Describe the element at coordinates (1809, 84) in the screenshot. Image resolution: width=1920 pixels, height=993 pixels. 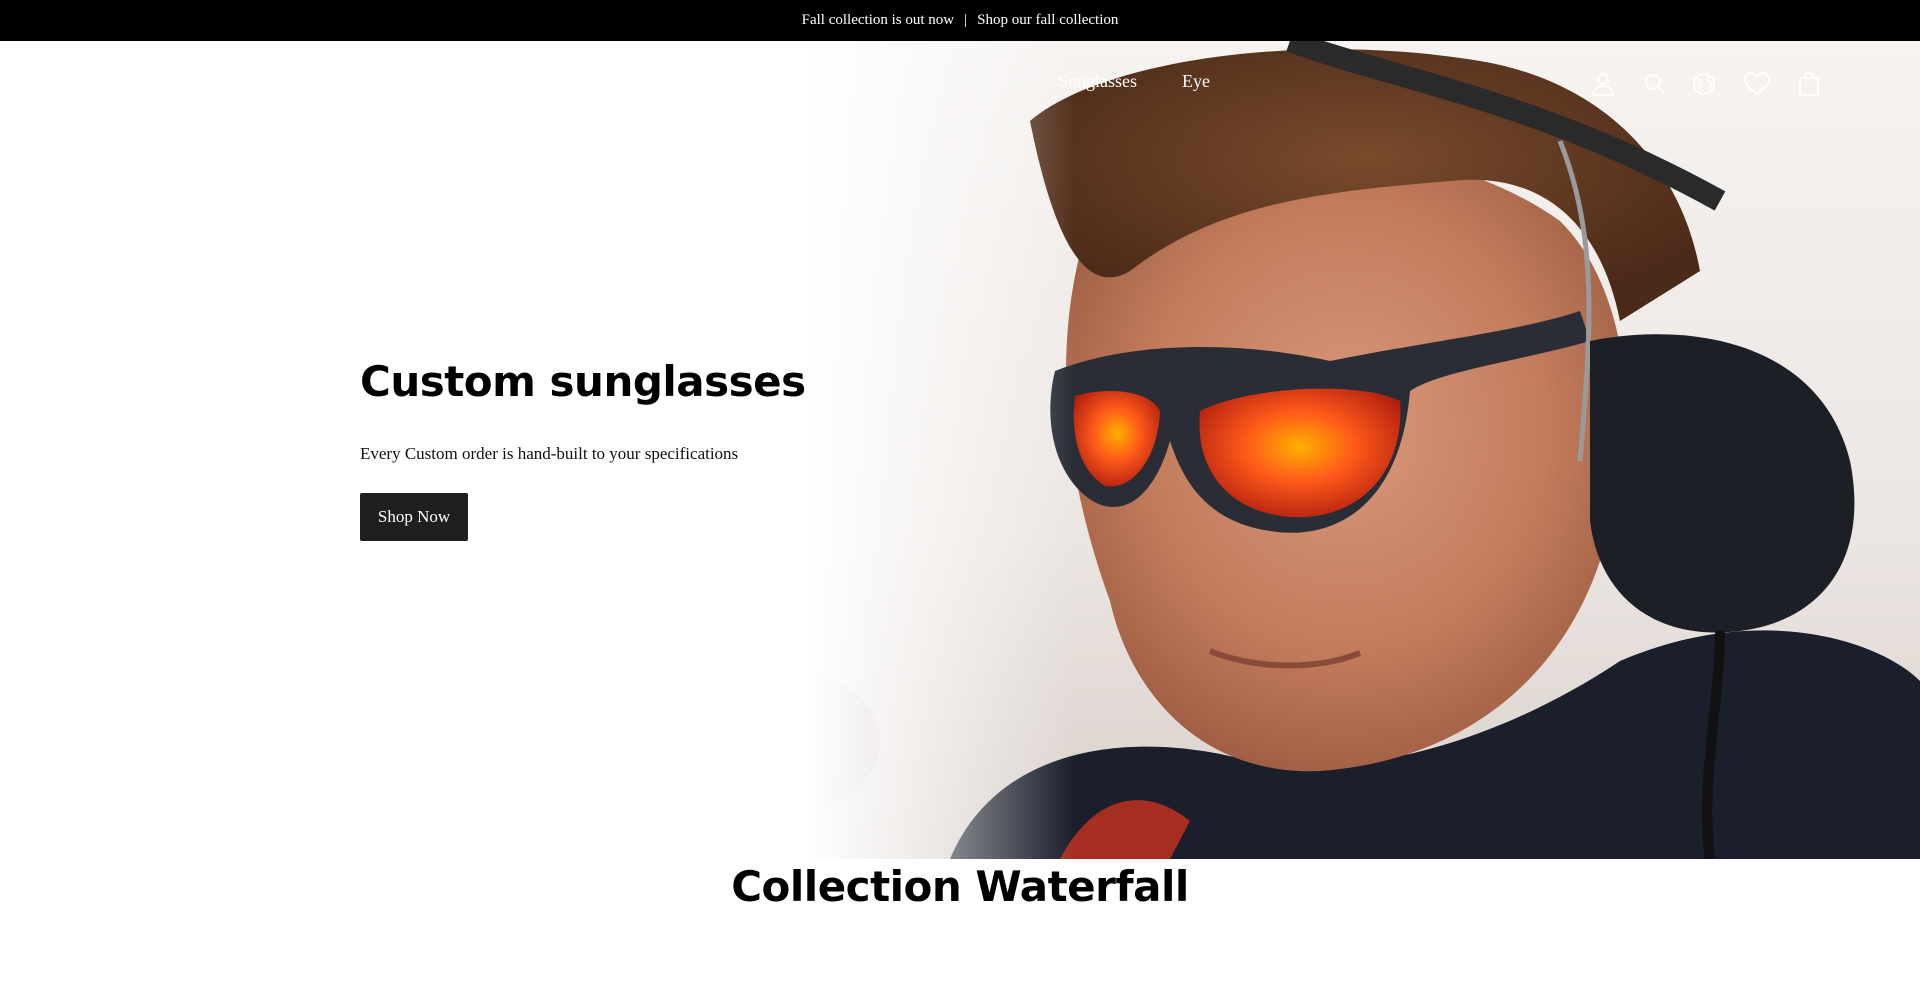
I see `cart-icon` at that location.